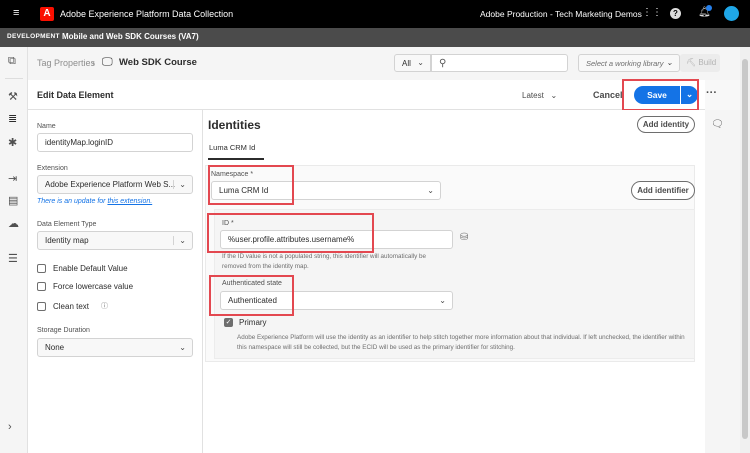  Describe the element at coordinates (13, 223) in the screenshot. I see `environments-icon: ☁` at that location.